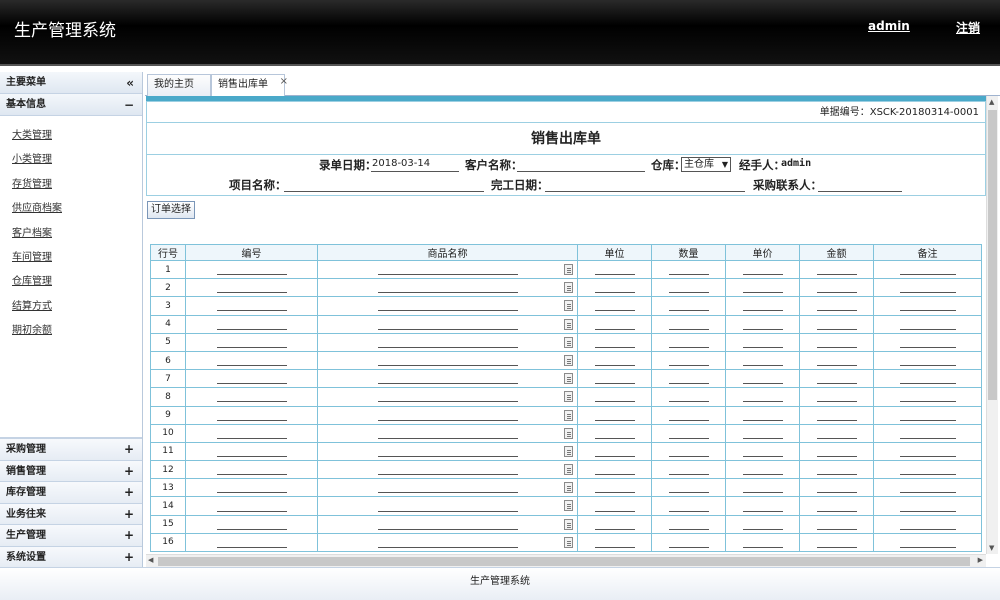 This screenshot has width=1000, height=600. Describe the element at coordinates (71, 471) in the screenshot. I see `sidebar-group: 销售管理 +` at that location.